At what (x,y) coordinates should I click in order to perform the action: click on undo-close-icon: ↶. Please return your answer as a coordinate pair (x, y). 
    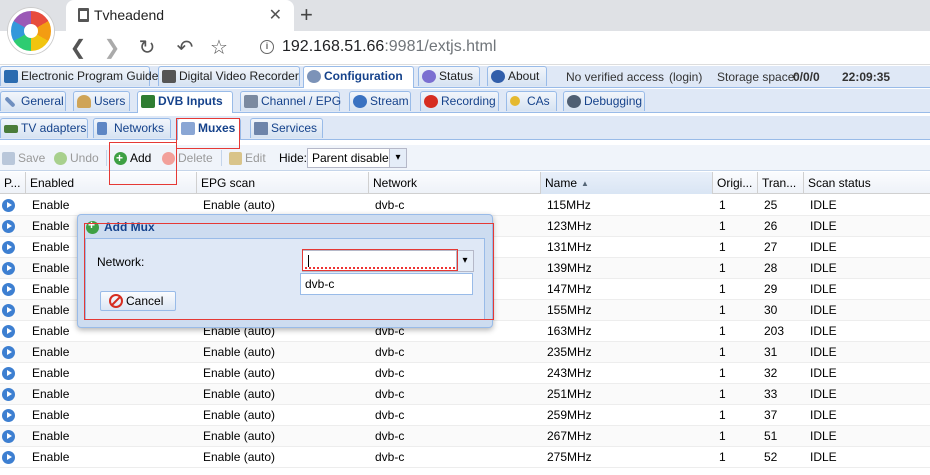
    Looking at the image, I should click on (185, 47).